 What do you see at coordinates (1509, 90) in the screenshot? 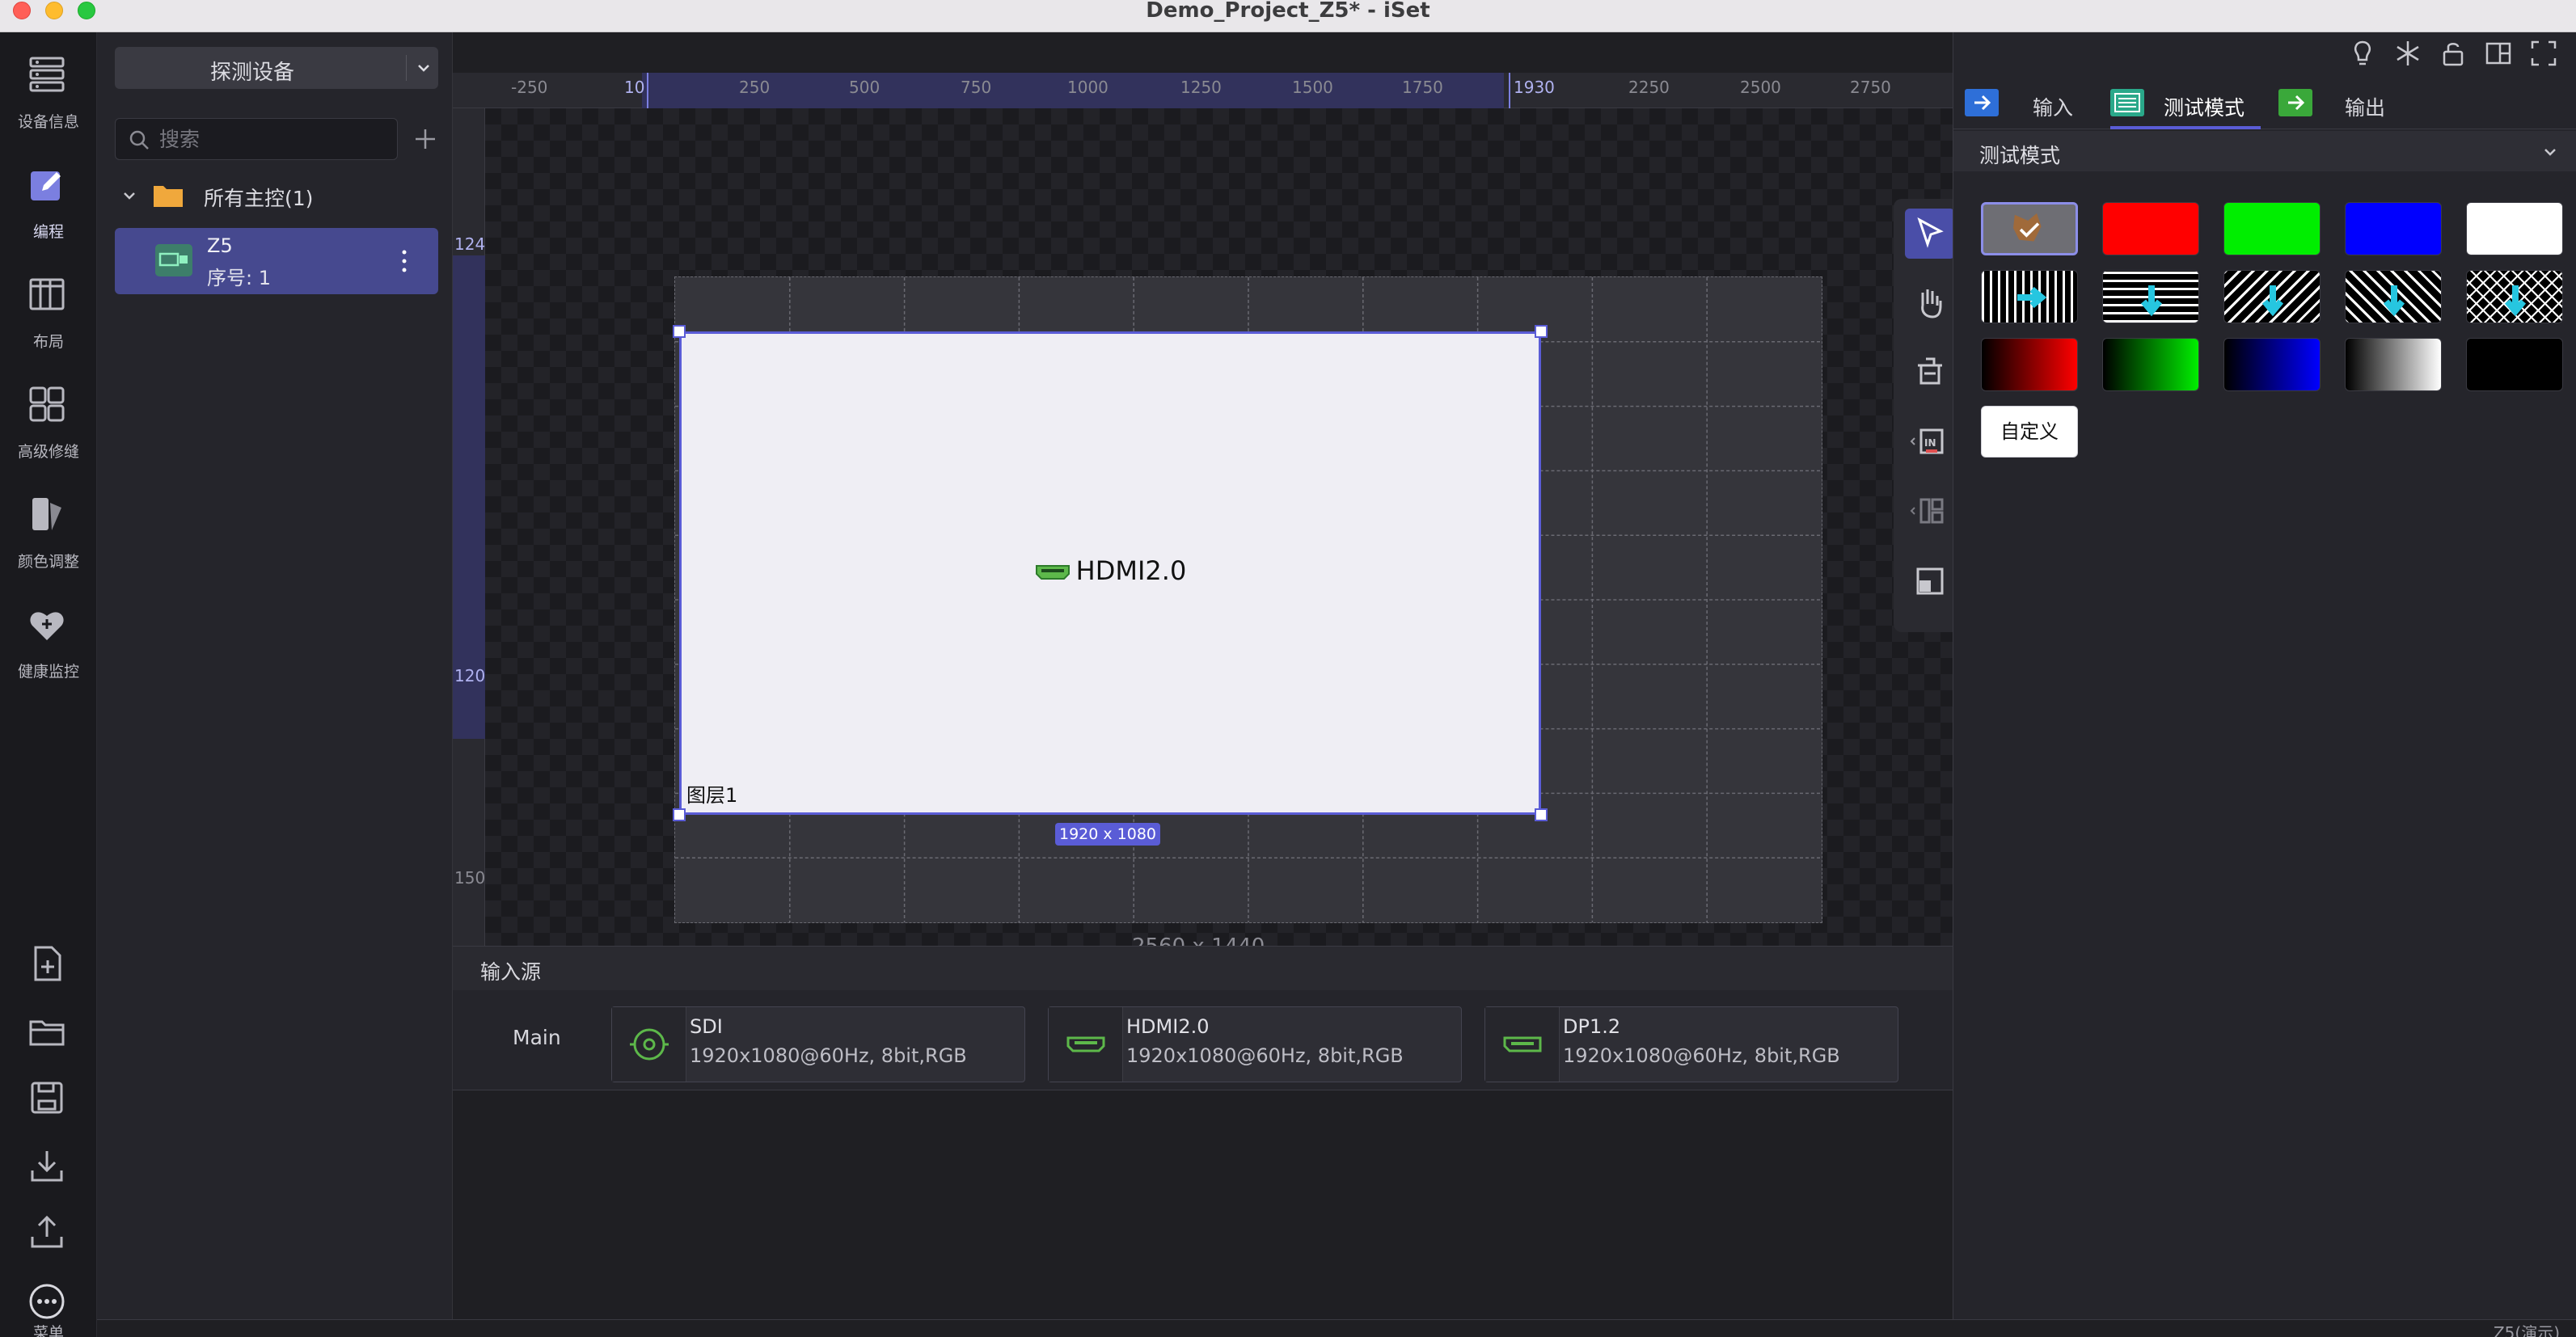
I see `ruler-marker` at bounding box center [1509, 90].